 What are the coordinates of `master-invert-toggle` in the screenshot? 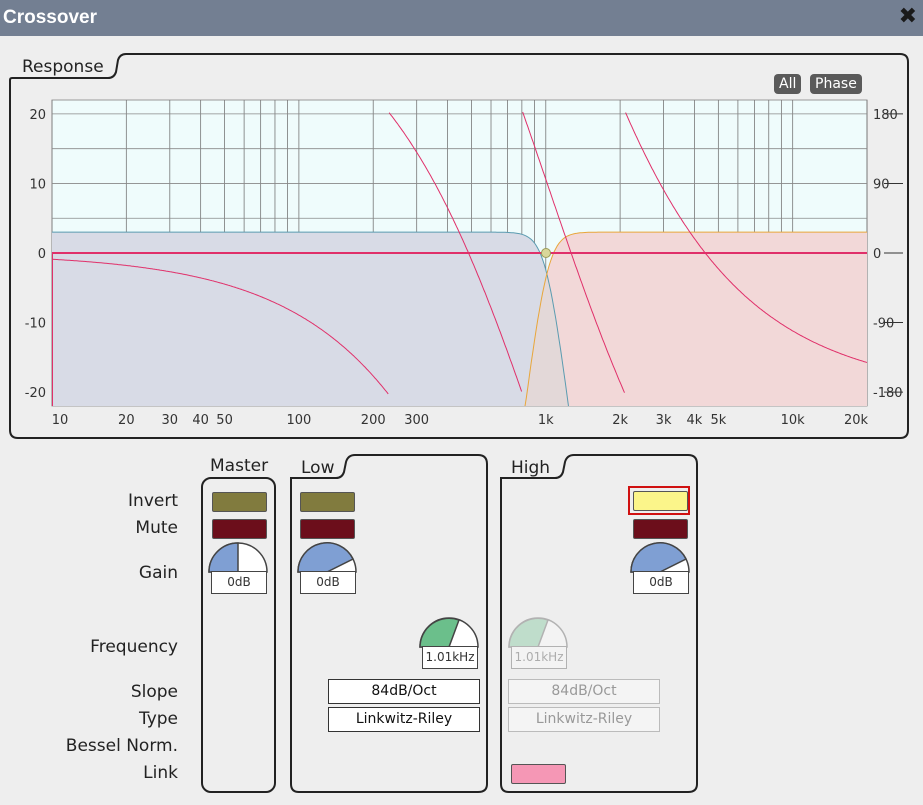 It's located at (239, 502).